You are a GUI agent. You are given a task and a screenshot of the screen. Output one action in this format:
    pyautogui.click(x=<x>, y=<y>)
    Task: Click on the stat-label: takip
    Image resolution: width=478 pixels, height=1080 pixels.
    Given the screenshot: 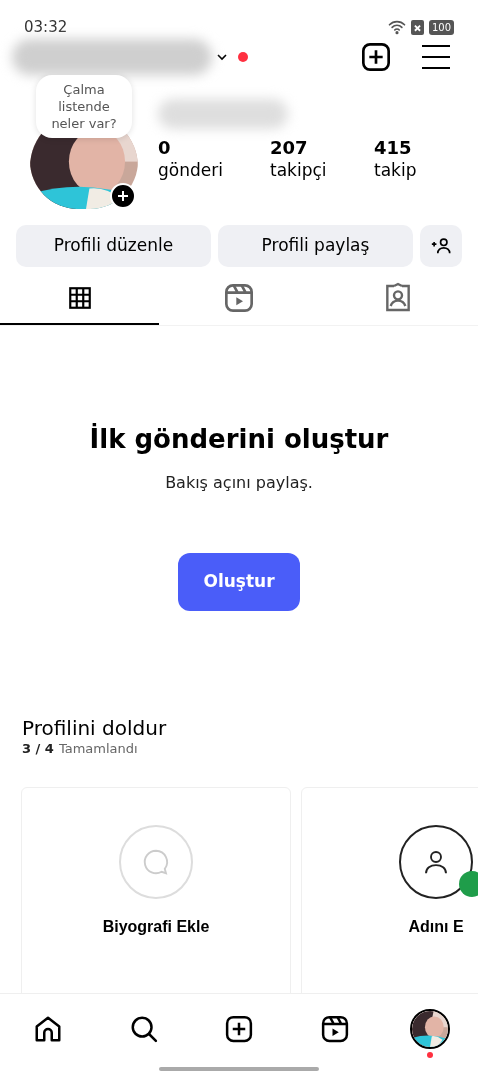 What is the action you would take?
    pyautogui.click(x=396, y=169)
    